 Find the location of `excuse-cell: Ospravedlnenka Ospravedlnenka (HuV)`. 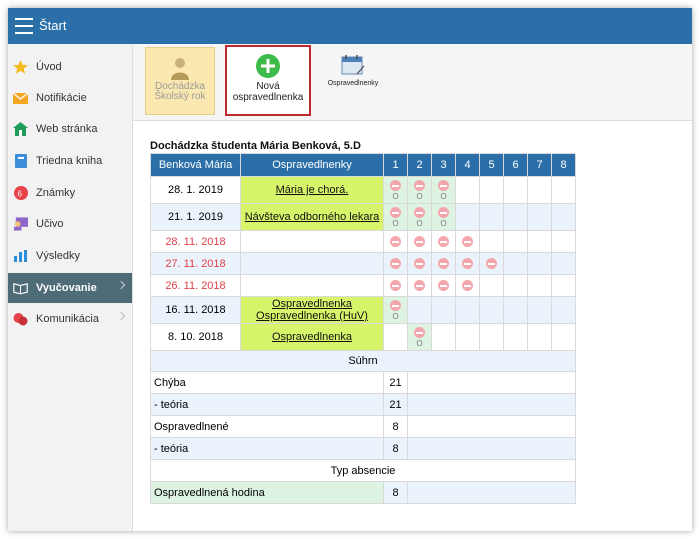

excuse-cell: Ospravedlnenka Ospravedlnenka (HuV) is located at coordinates (312, 310).